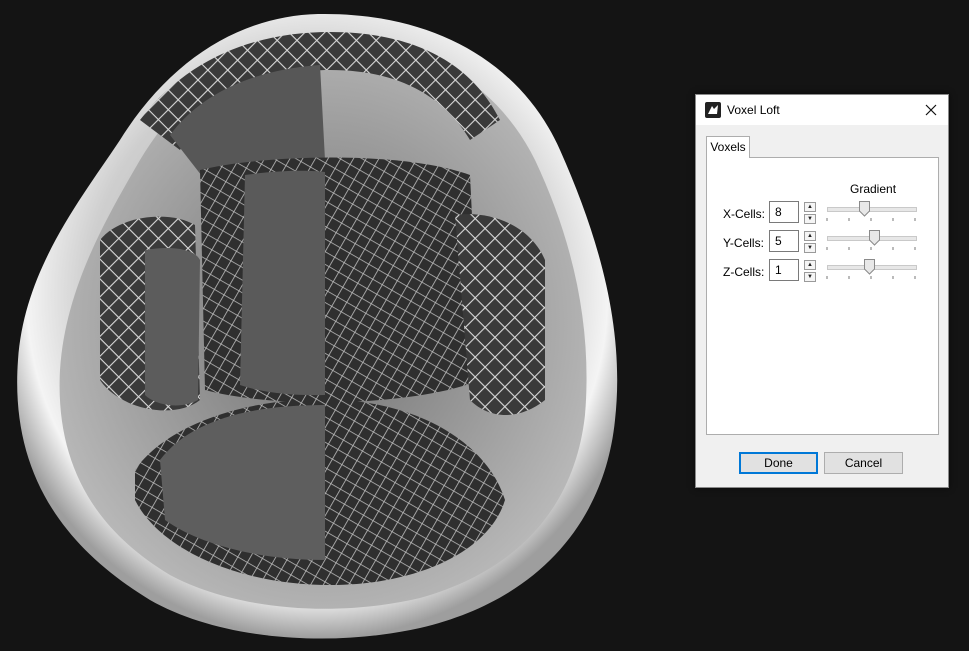 This screenshot has width=969, height=651. Describe the element at coordinates (753, 110) in the screenshot. I see `dialog-title: Voxel Loft` at that location.